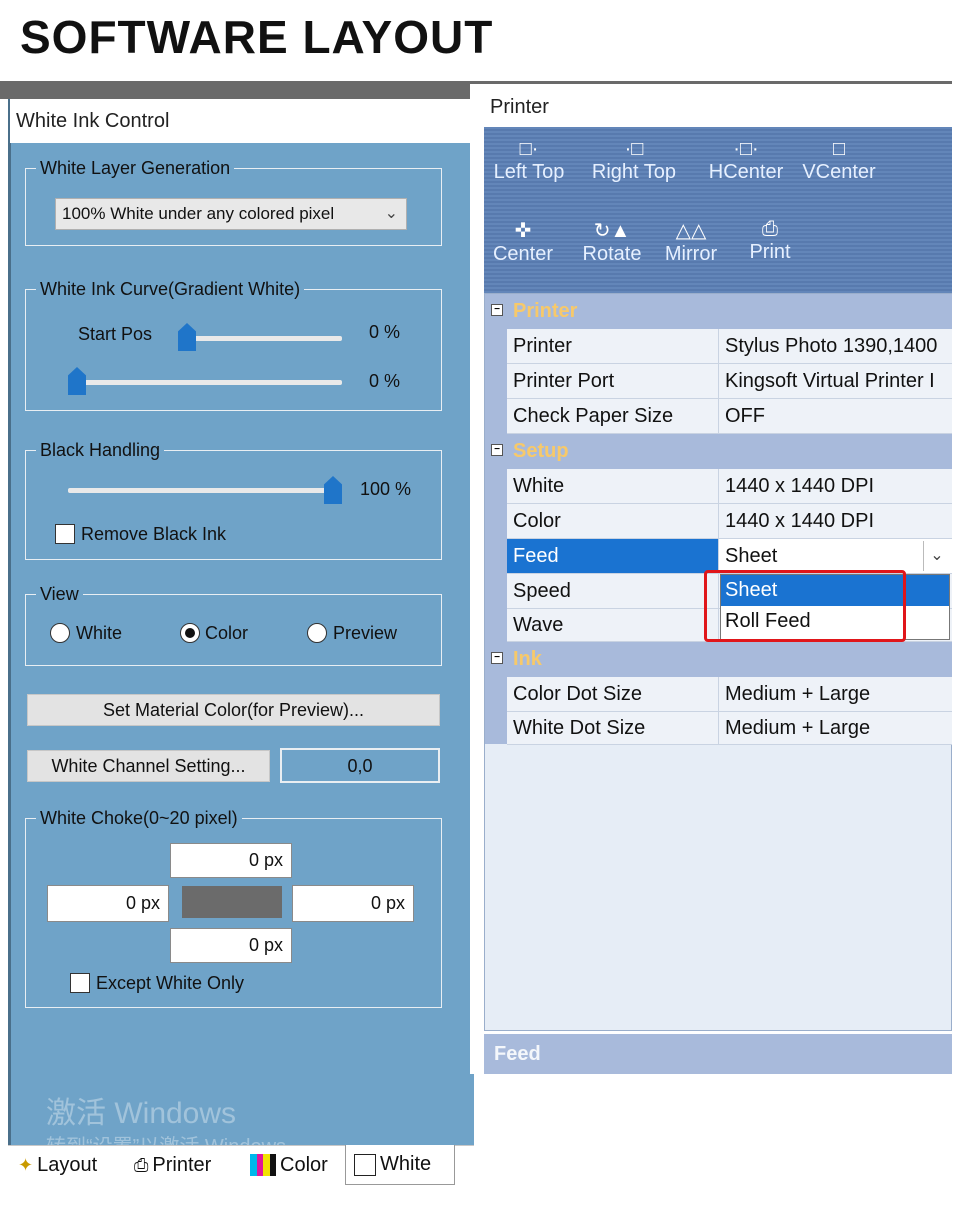 The width and height of the screenshot is (960, 1219). I want to click on row-white-name: White, so click(613, 486).